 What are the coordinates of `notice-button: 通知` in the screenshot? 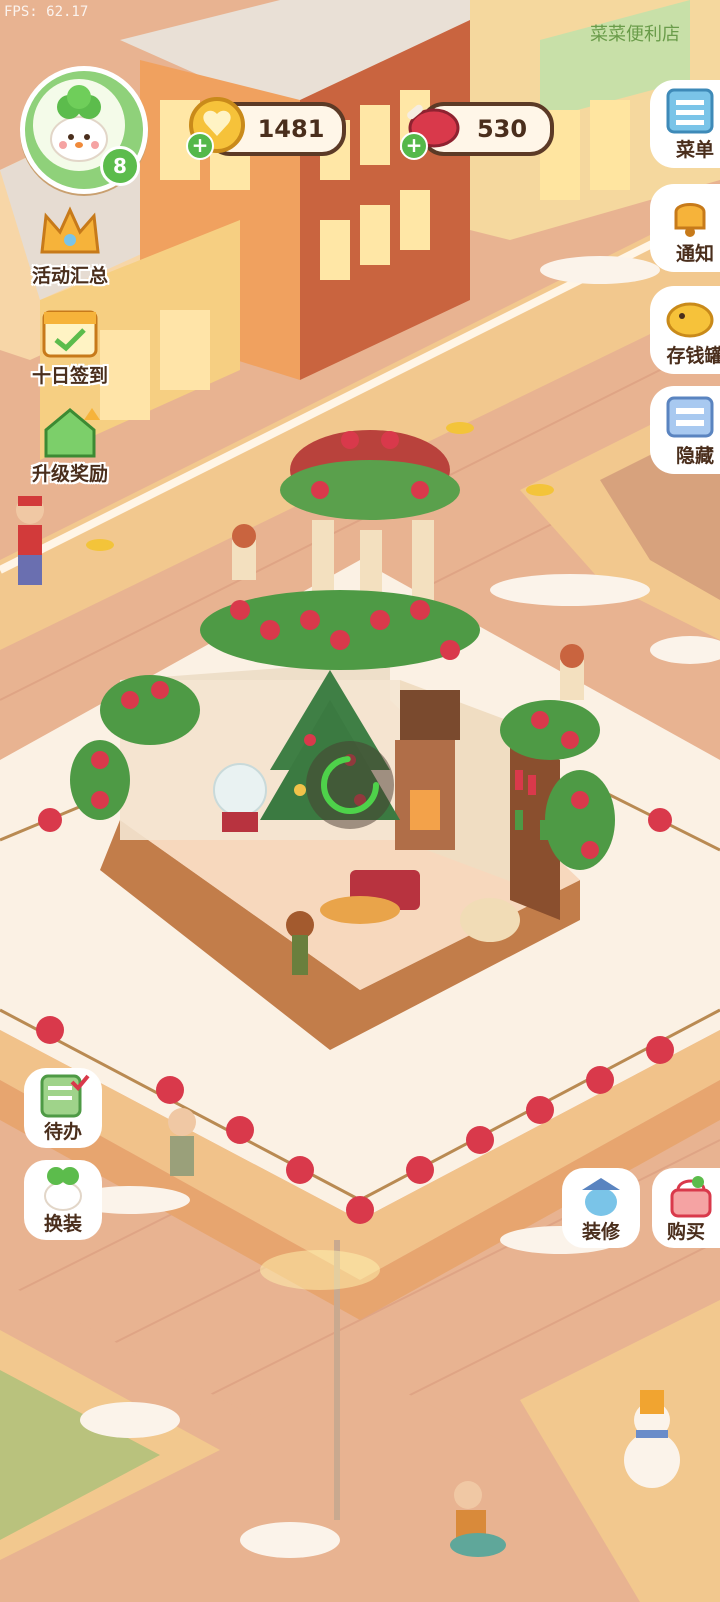 It's located at (685, 228).